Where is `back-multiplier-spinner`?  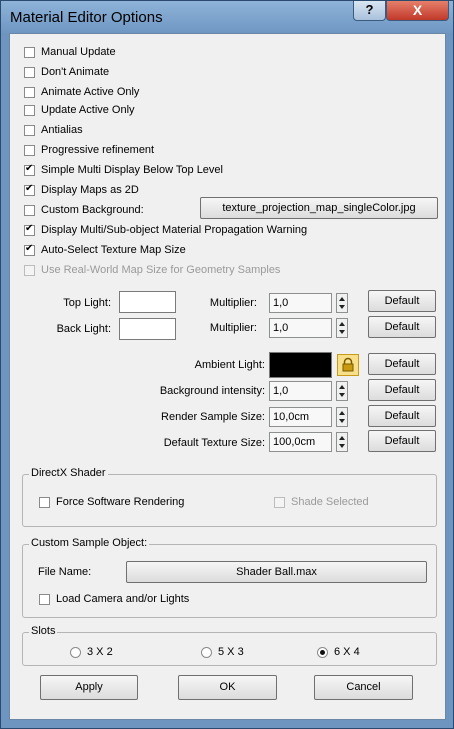 back-multiplier-spinner is located at coordinates (342, 328).